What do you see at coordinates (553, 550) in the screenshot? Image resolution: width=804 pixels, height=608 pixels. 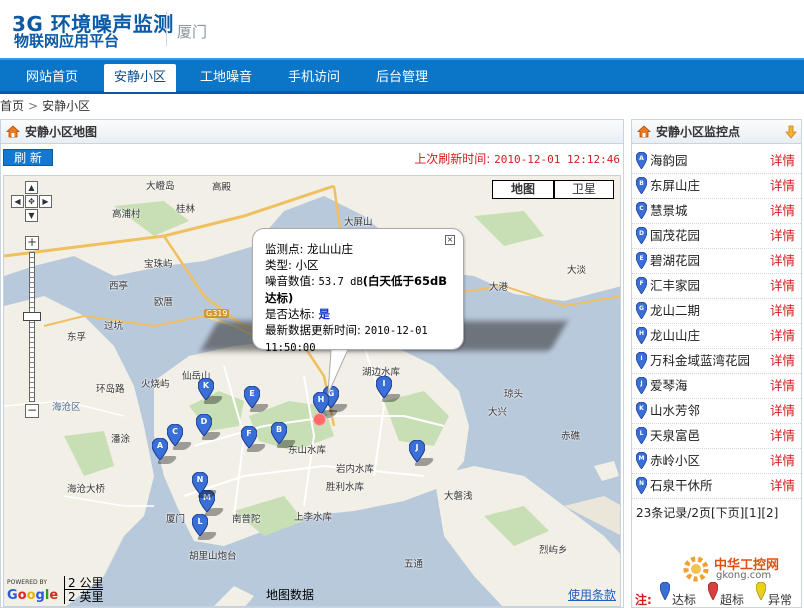 I see `place-label: 烈屿乡` at bounding box center [553, 550].